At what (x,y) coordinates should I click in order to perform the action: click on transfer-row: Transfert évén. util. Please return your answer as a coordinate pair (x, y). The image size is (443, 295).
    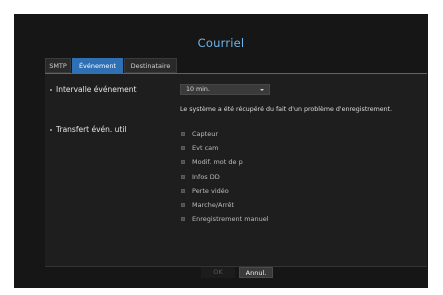
    Looking at the image, I should click on (88, 129).